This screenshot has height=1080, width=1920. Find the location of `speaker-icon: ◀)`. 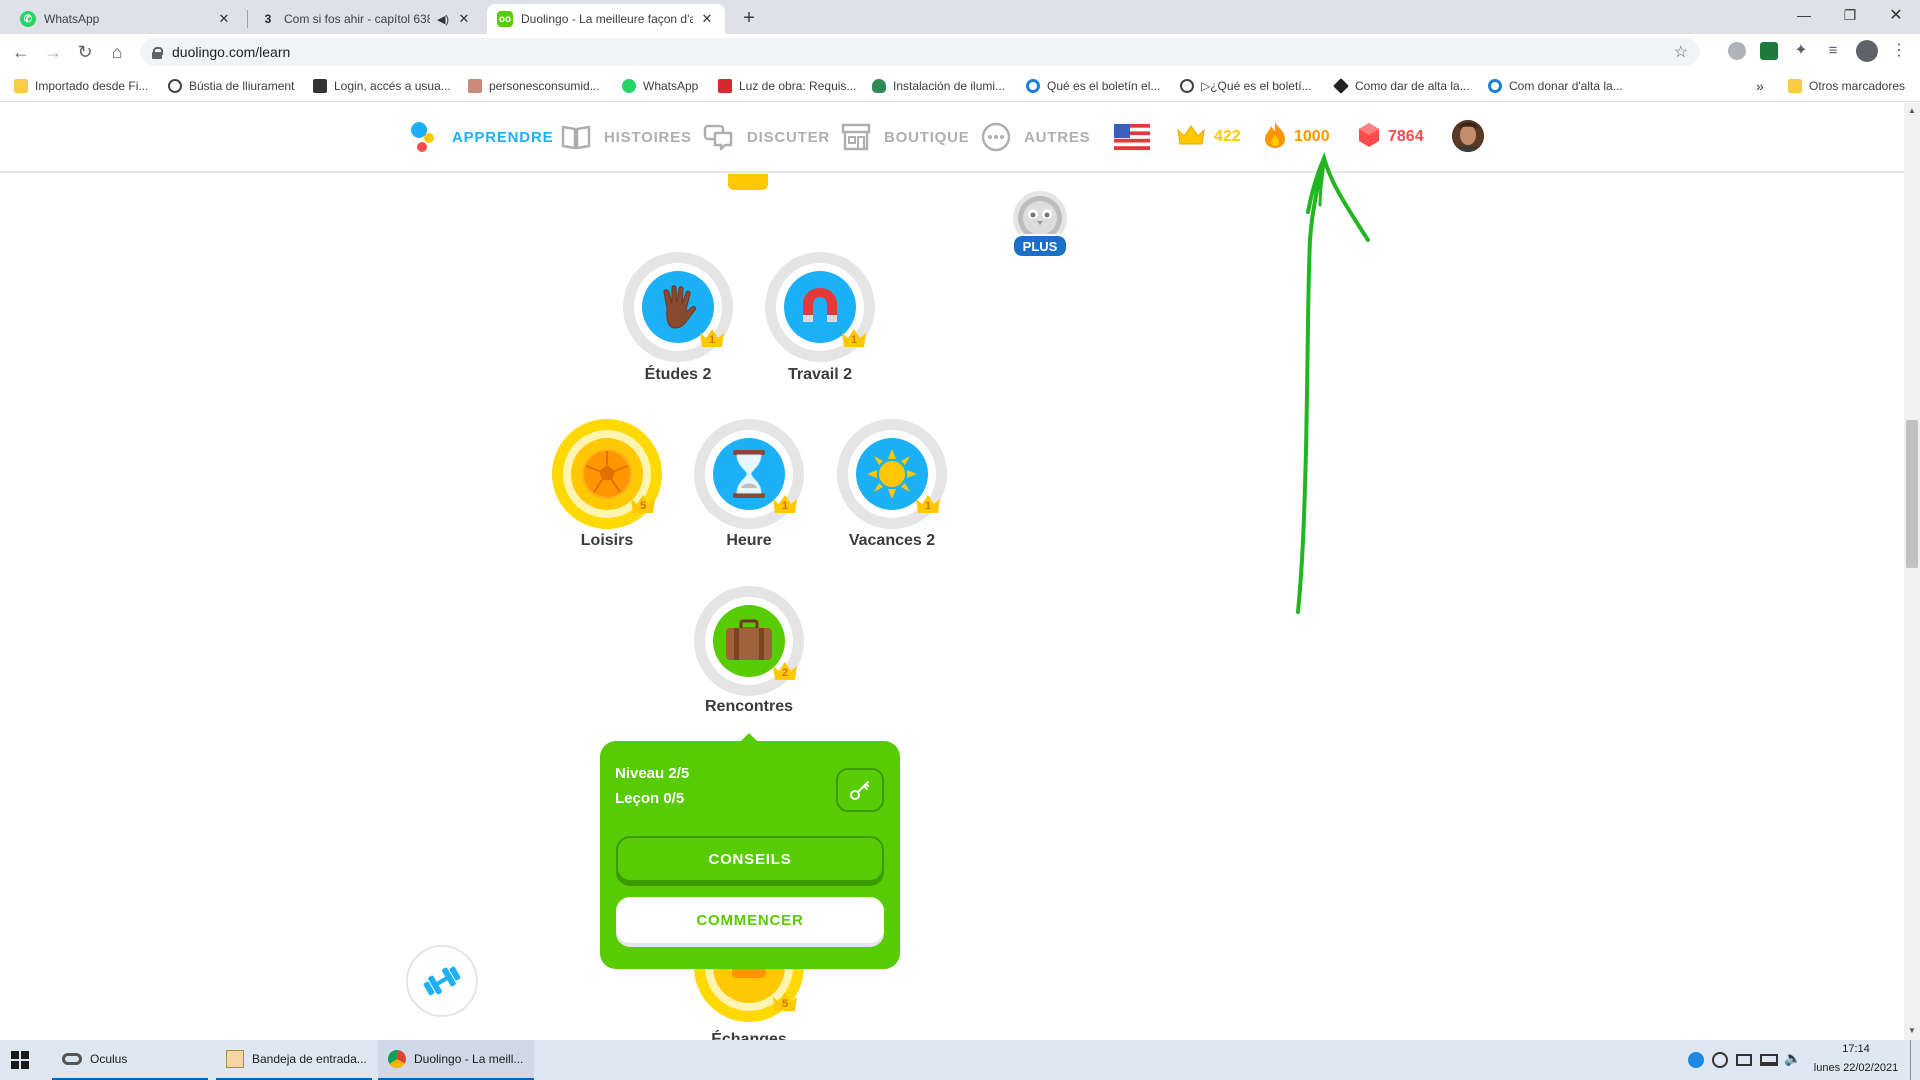

speaker-icon: ◀) is located at coordinates (443, 19).